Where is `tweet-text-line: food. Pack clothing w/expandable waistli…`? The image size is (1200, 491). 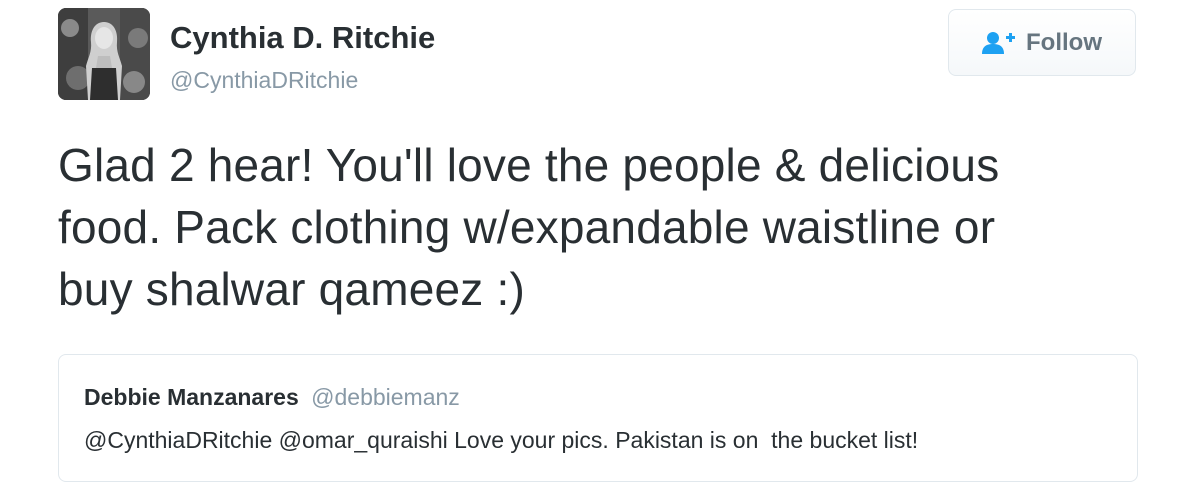 tweet-text-line: food. Pack clothing w/expandable waistli… is located at coordinates (527, 227).